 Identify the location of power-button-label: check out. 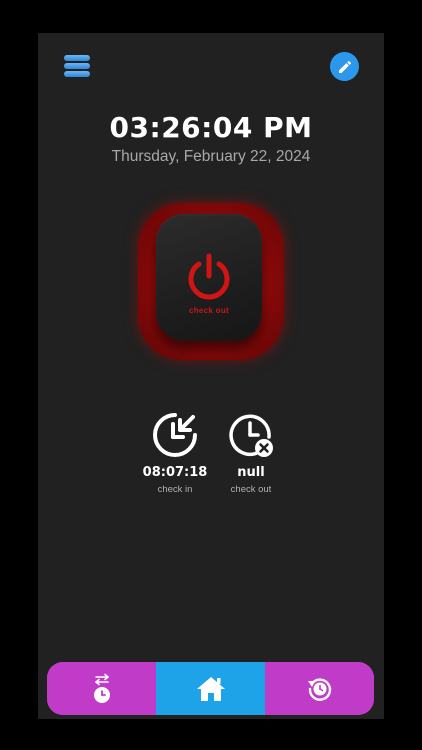
(209, 310).